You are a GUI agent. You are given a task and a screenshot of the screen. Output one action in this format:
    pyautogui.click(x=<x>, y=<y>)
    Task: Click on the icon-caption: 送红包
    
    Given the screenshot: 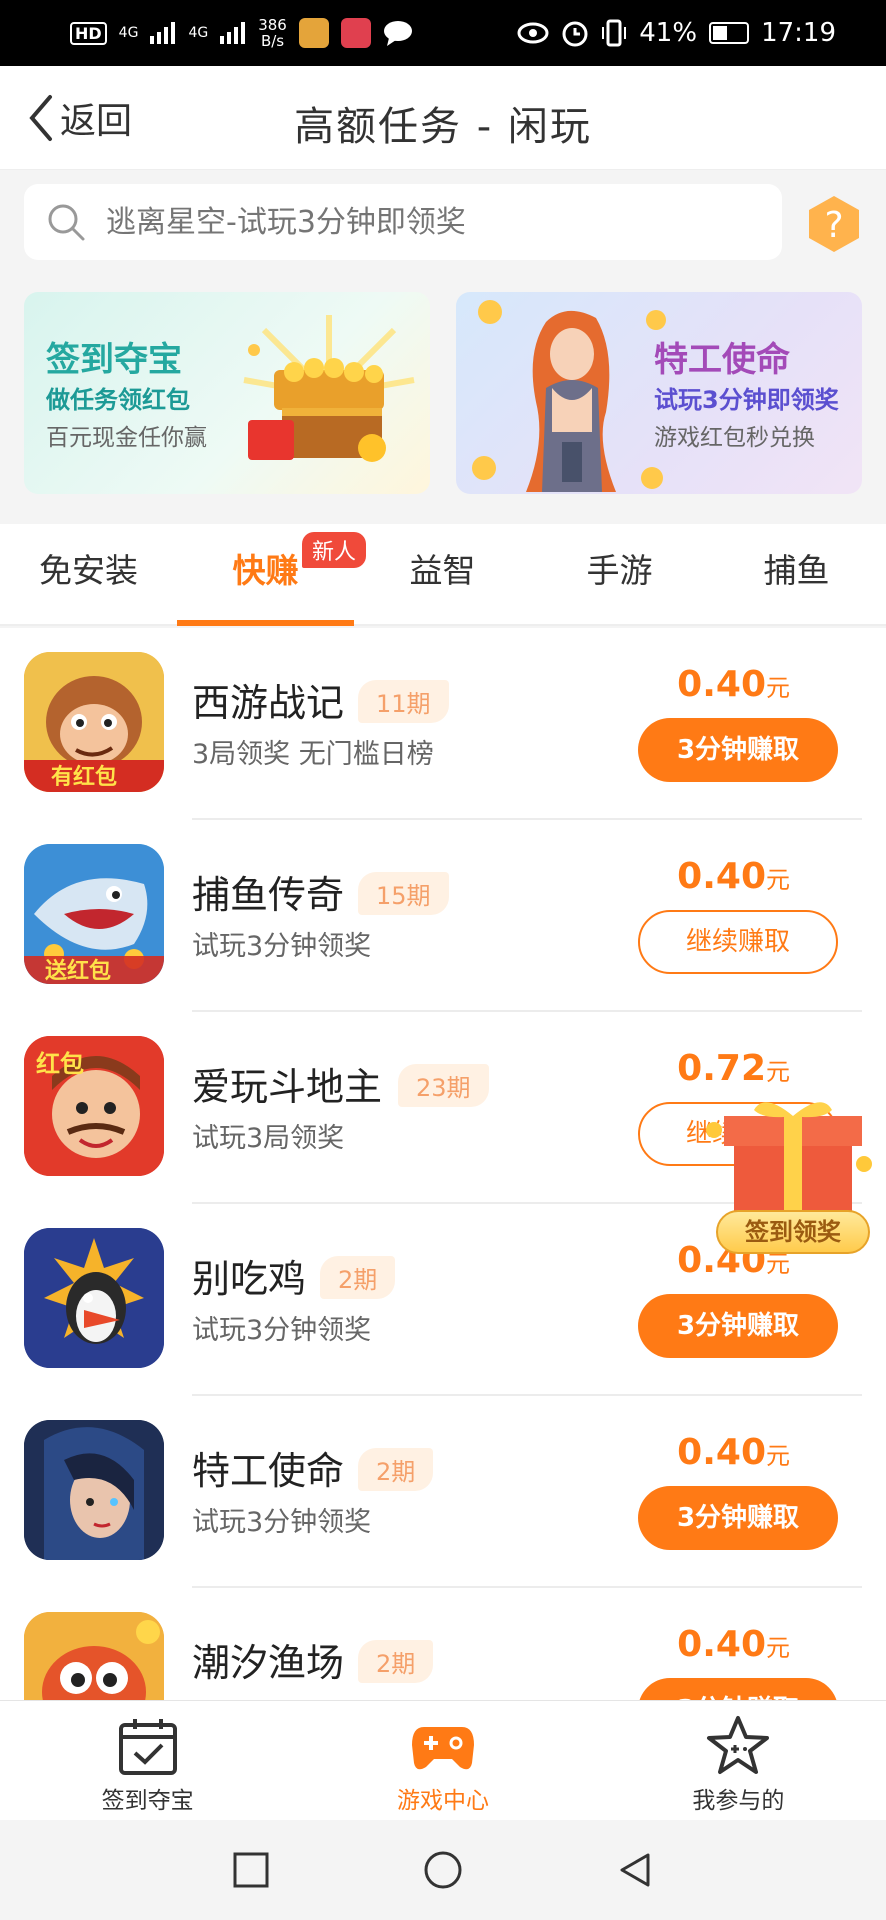 What is the action you would take?
    pyautogui.click(x=78, y=971)
    